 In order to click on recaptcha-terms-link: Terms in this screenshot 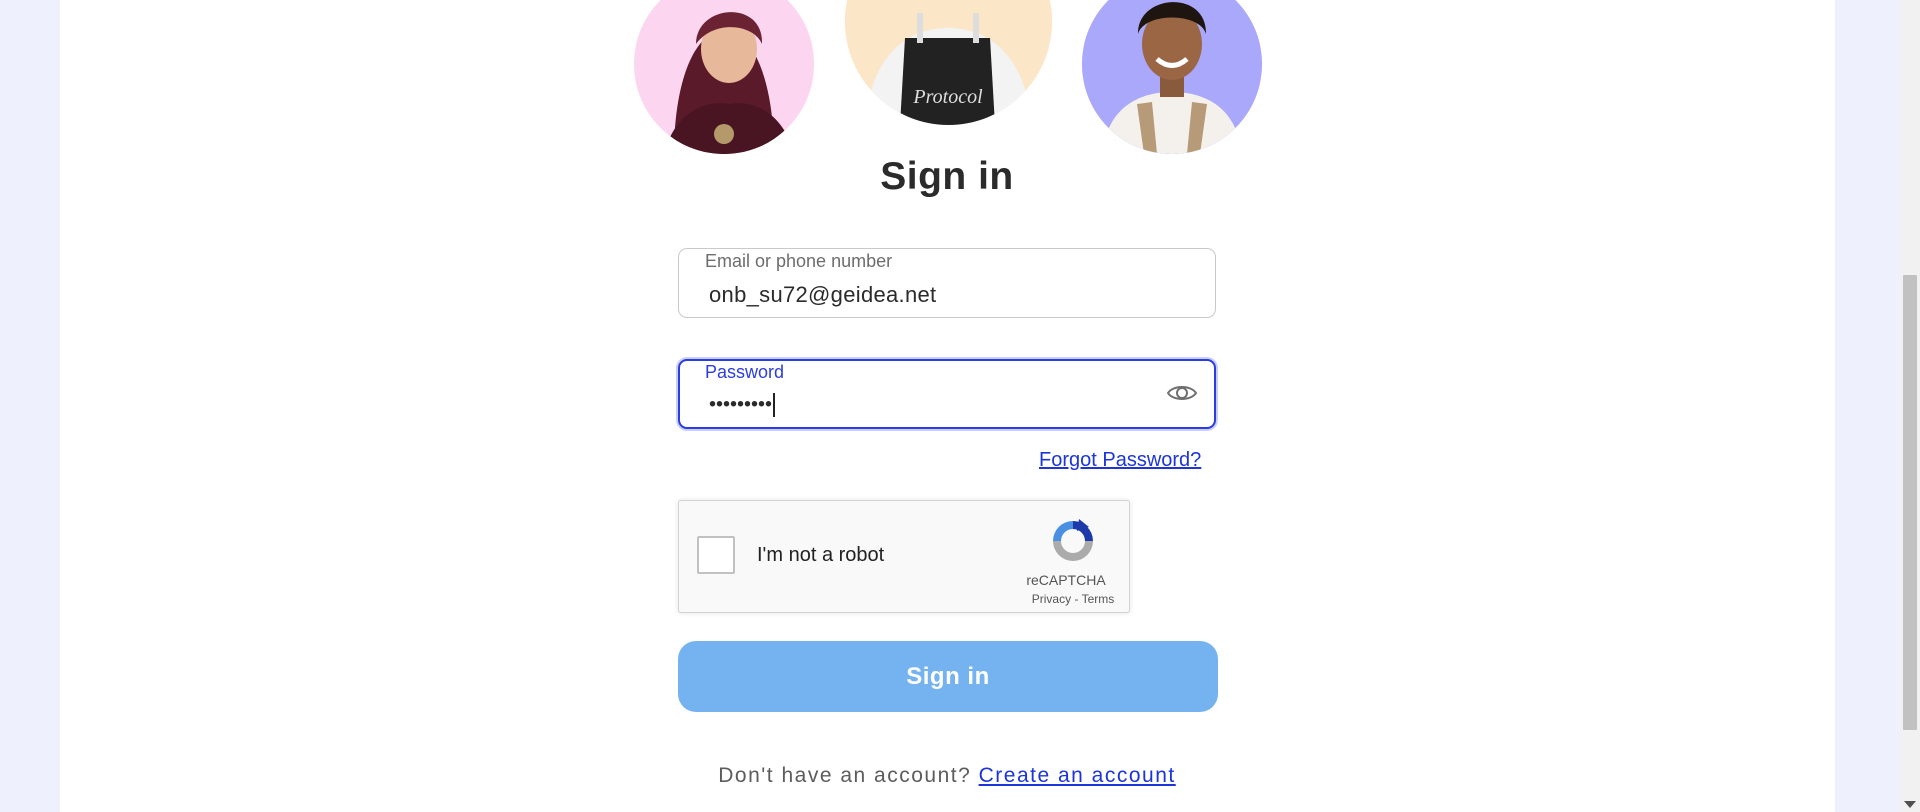, I will do `click(1098, 599)`.